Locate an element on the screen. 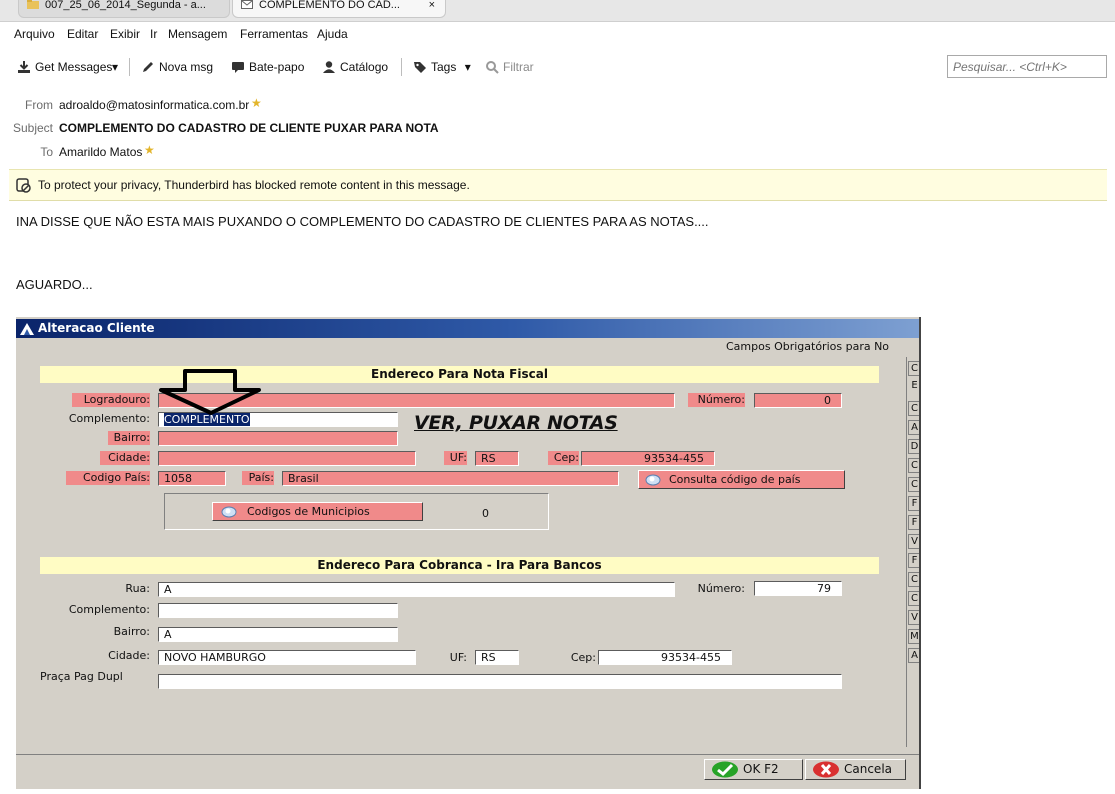 Image resolution: width=1115 pixels, height=794 pixels. praca-field is located at coordinates (500, 681).